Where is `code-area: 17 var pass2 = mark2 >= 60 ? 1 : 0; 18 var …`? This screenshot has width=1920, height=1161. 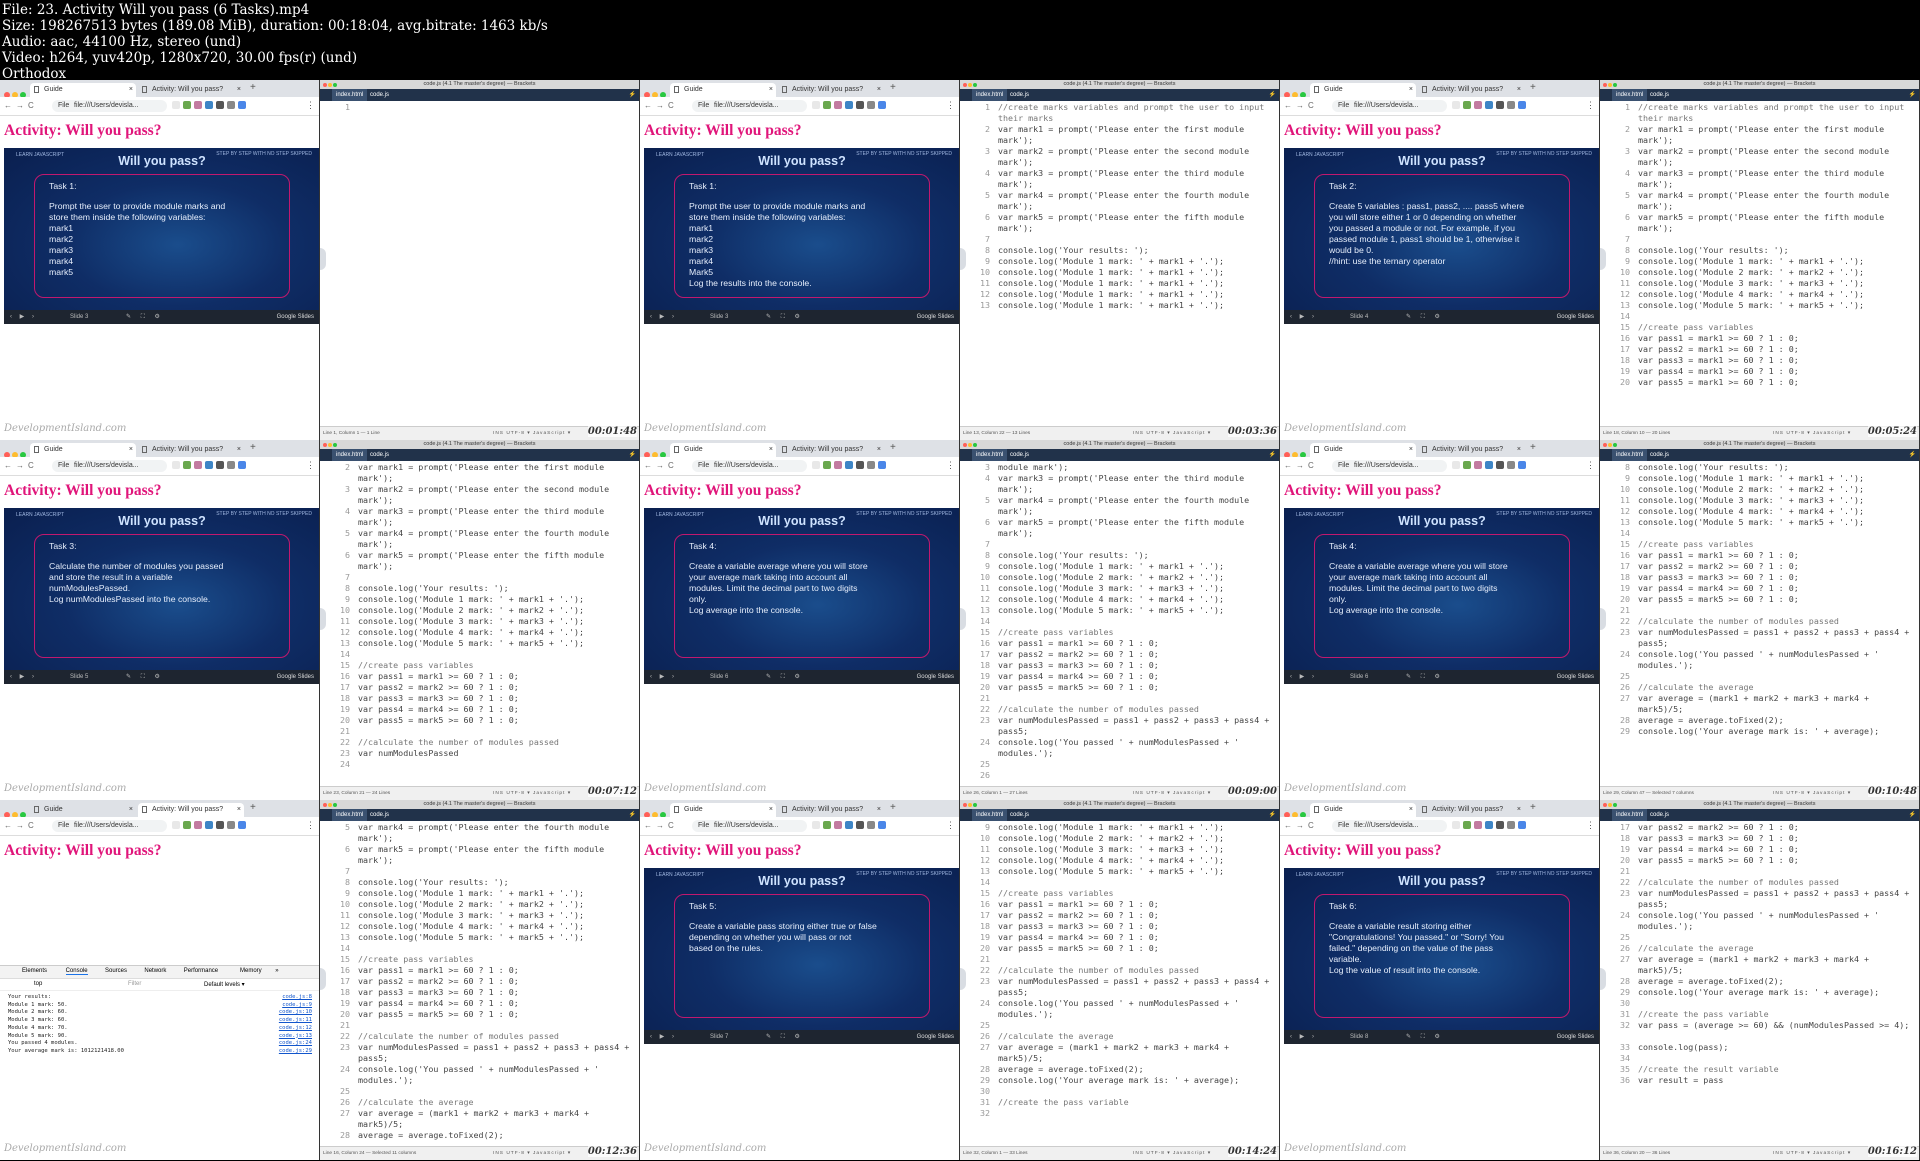 code-area: 17 var pass2 = mark2 >= 60 ? 1 : 0; 18 var … is located at coordinates (1759, 983).